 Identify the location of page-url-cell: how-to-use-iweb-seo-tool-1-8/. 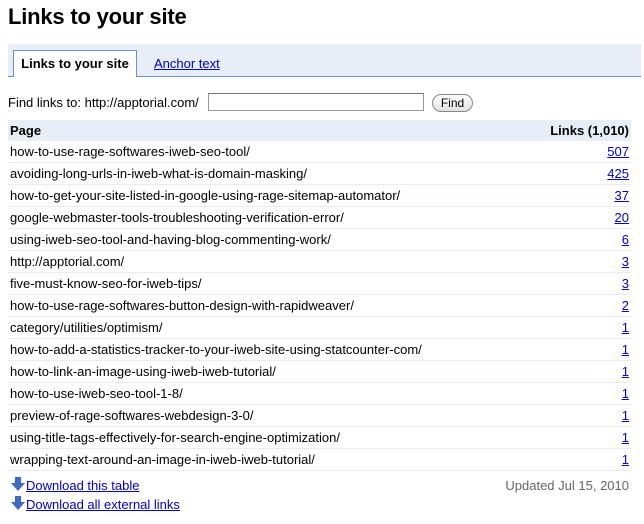
(268, 393).